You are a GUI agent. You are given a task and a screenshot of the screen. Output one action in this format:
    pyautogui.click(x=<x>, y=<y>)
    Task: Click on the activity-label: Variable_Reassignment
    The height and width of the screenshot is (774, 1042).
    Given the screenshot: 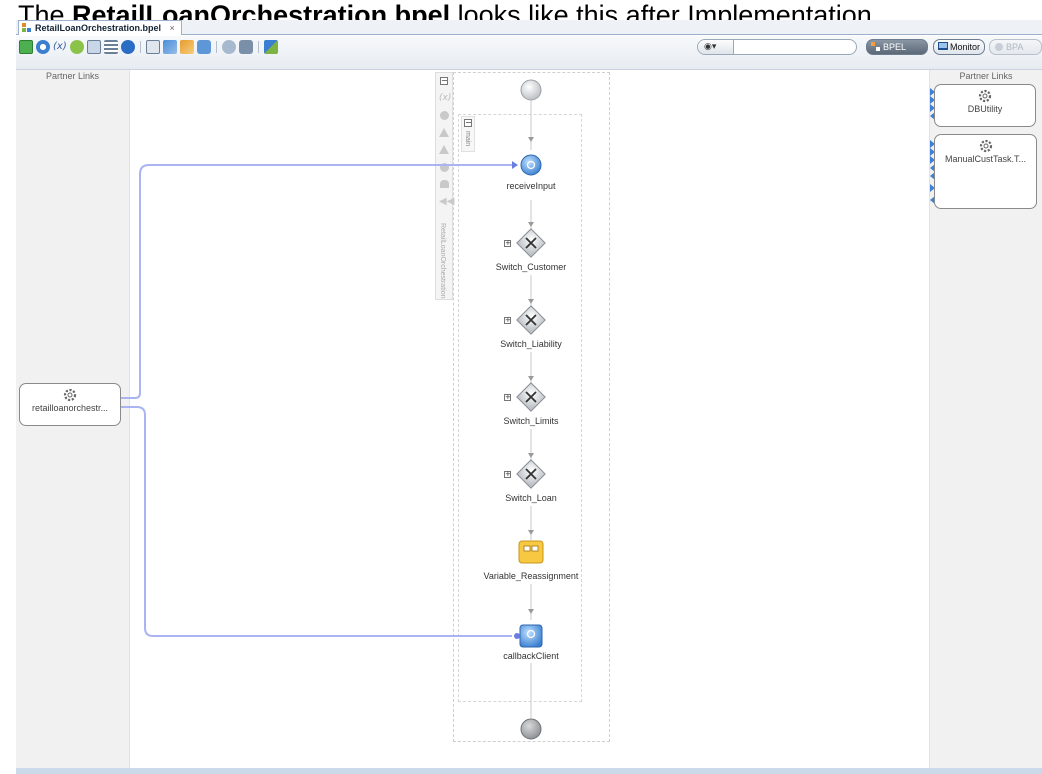 What is the action you would take?
    pyautogui.click(x=531, y=576)
    